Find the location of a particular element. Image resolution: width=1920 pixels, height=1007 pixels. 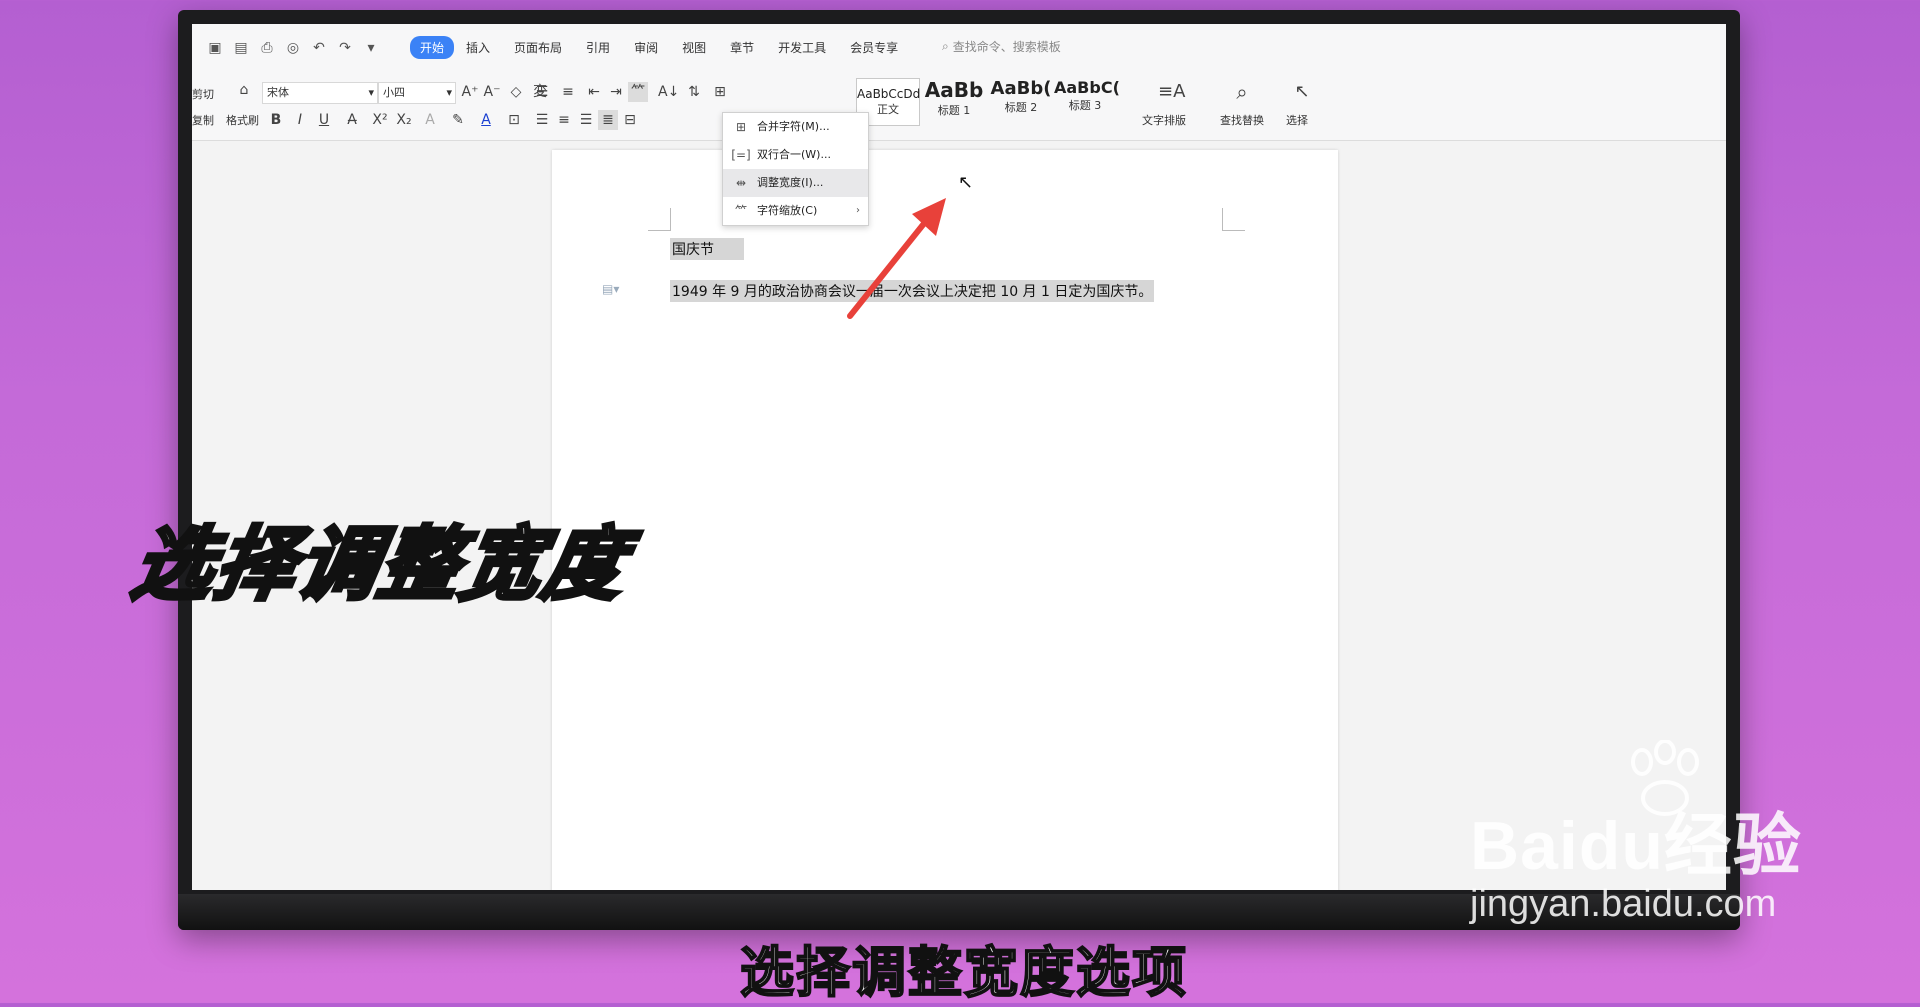

increase-font-icon: A⁺ is located at coordinates (470, 92).